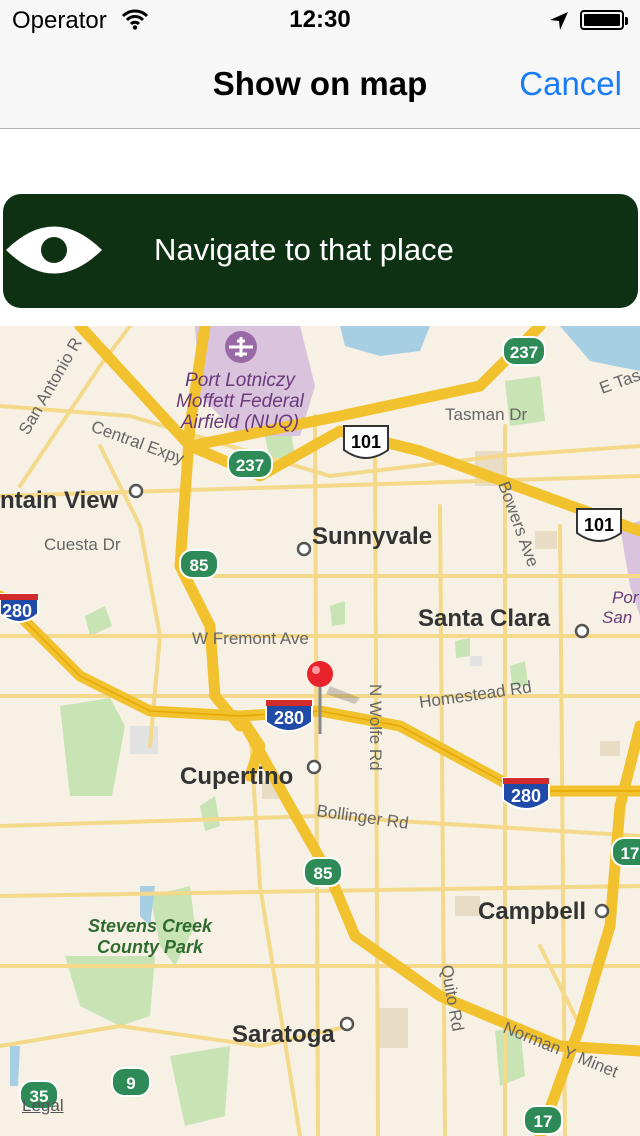 The image size is (640, 1136). What do you see at coordinates (304, 249) in the screenshot?
I see `navigate-button-label: Navigate to that place` at bounding box center [304, 249].